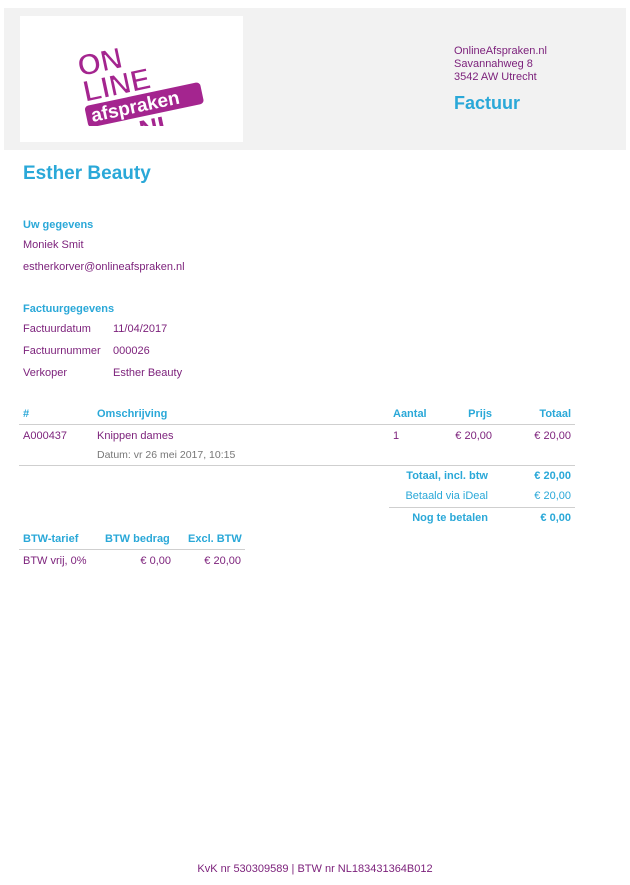  Describe the element at coordinates (493, 64) in the screenshot. I see `company-street: Savannahweg 8` at that location.